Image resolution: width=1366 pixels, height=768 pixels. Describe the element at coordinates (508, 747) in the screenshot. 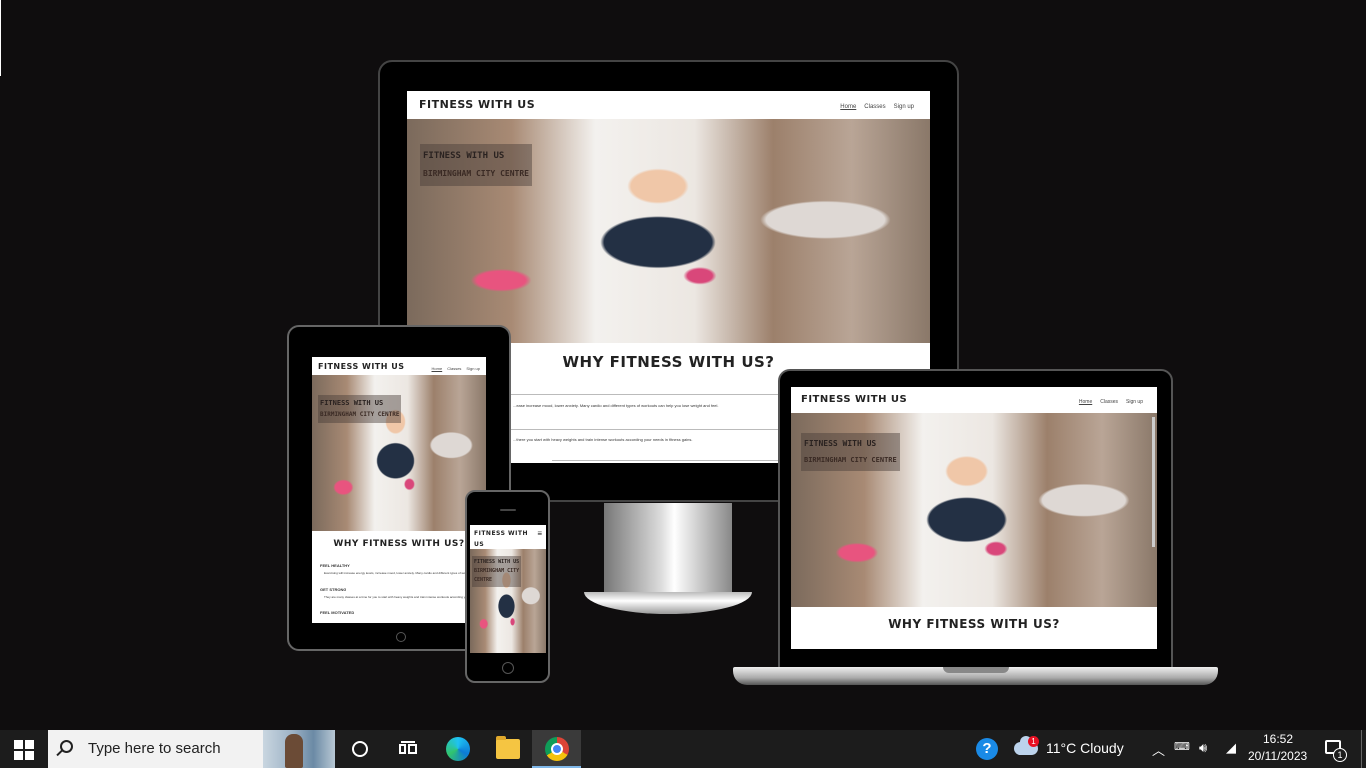

I see `file-explorer-icon` at that location.